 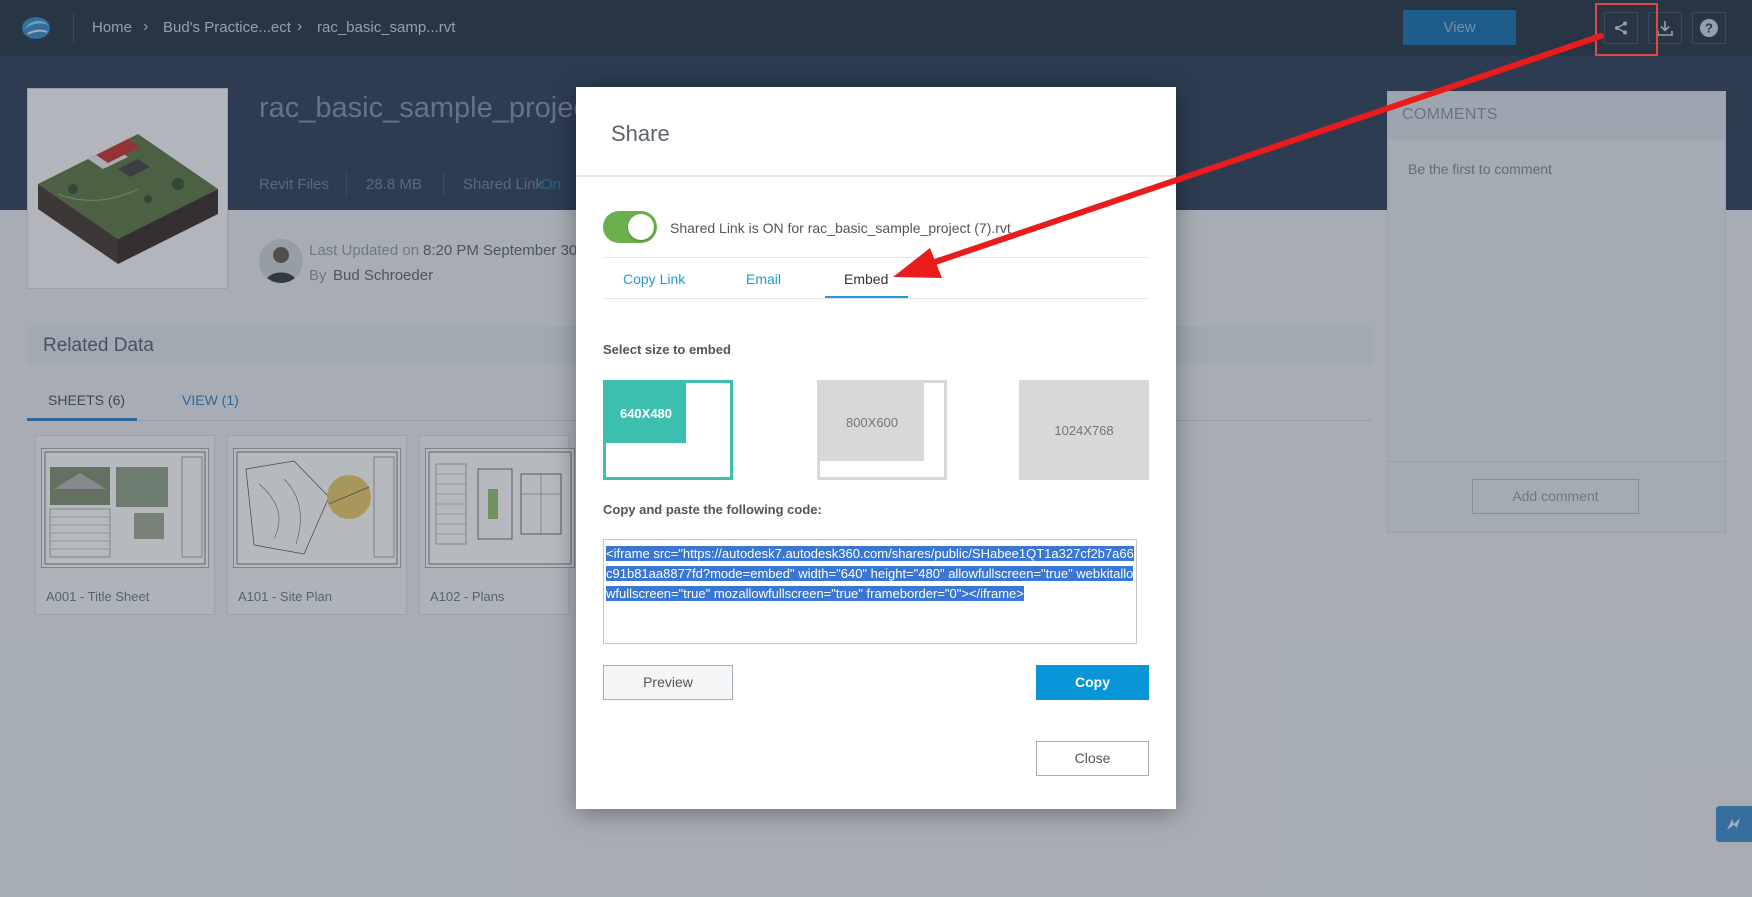 What do you see at coordinates (763, 279) in the screenshot?
I see `tab-email: Email` at bounding box center [763, 279].